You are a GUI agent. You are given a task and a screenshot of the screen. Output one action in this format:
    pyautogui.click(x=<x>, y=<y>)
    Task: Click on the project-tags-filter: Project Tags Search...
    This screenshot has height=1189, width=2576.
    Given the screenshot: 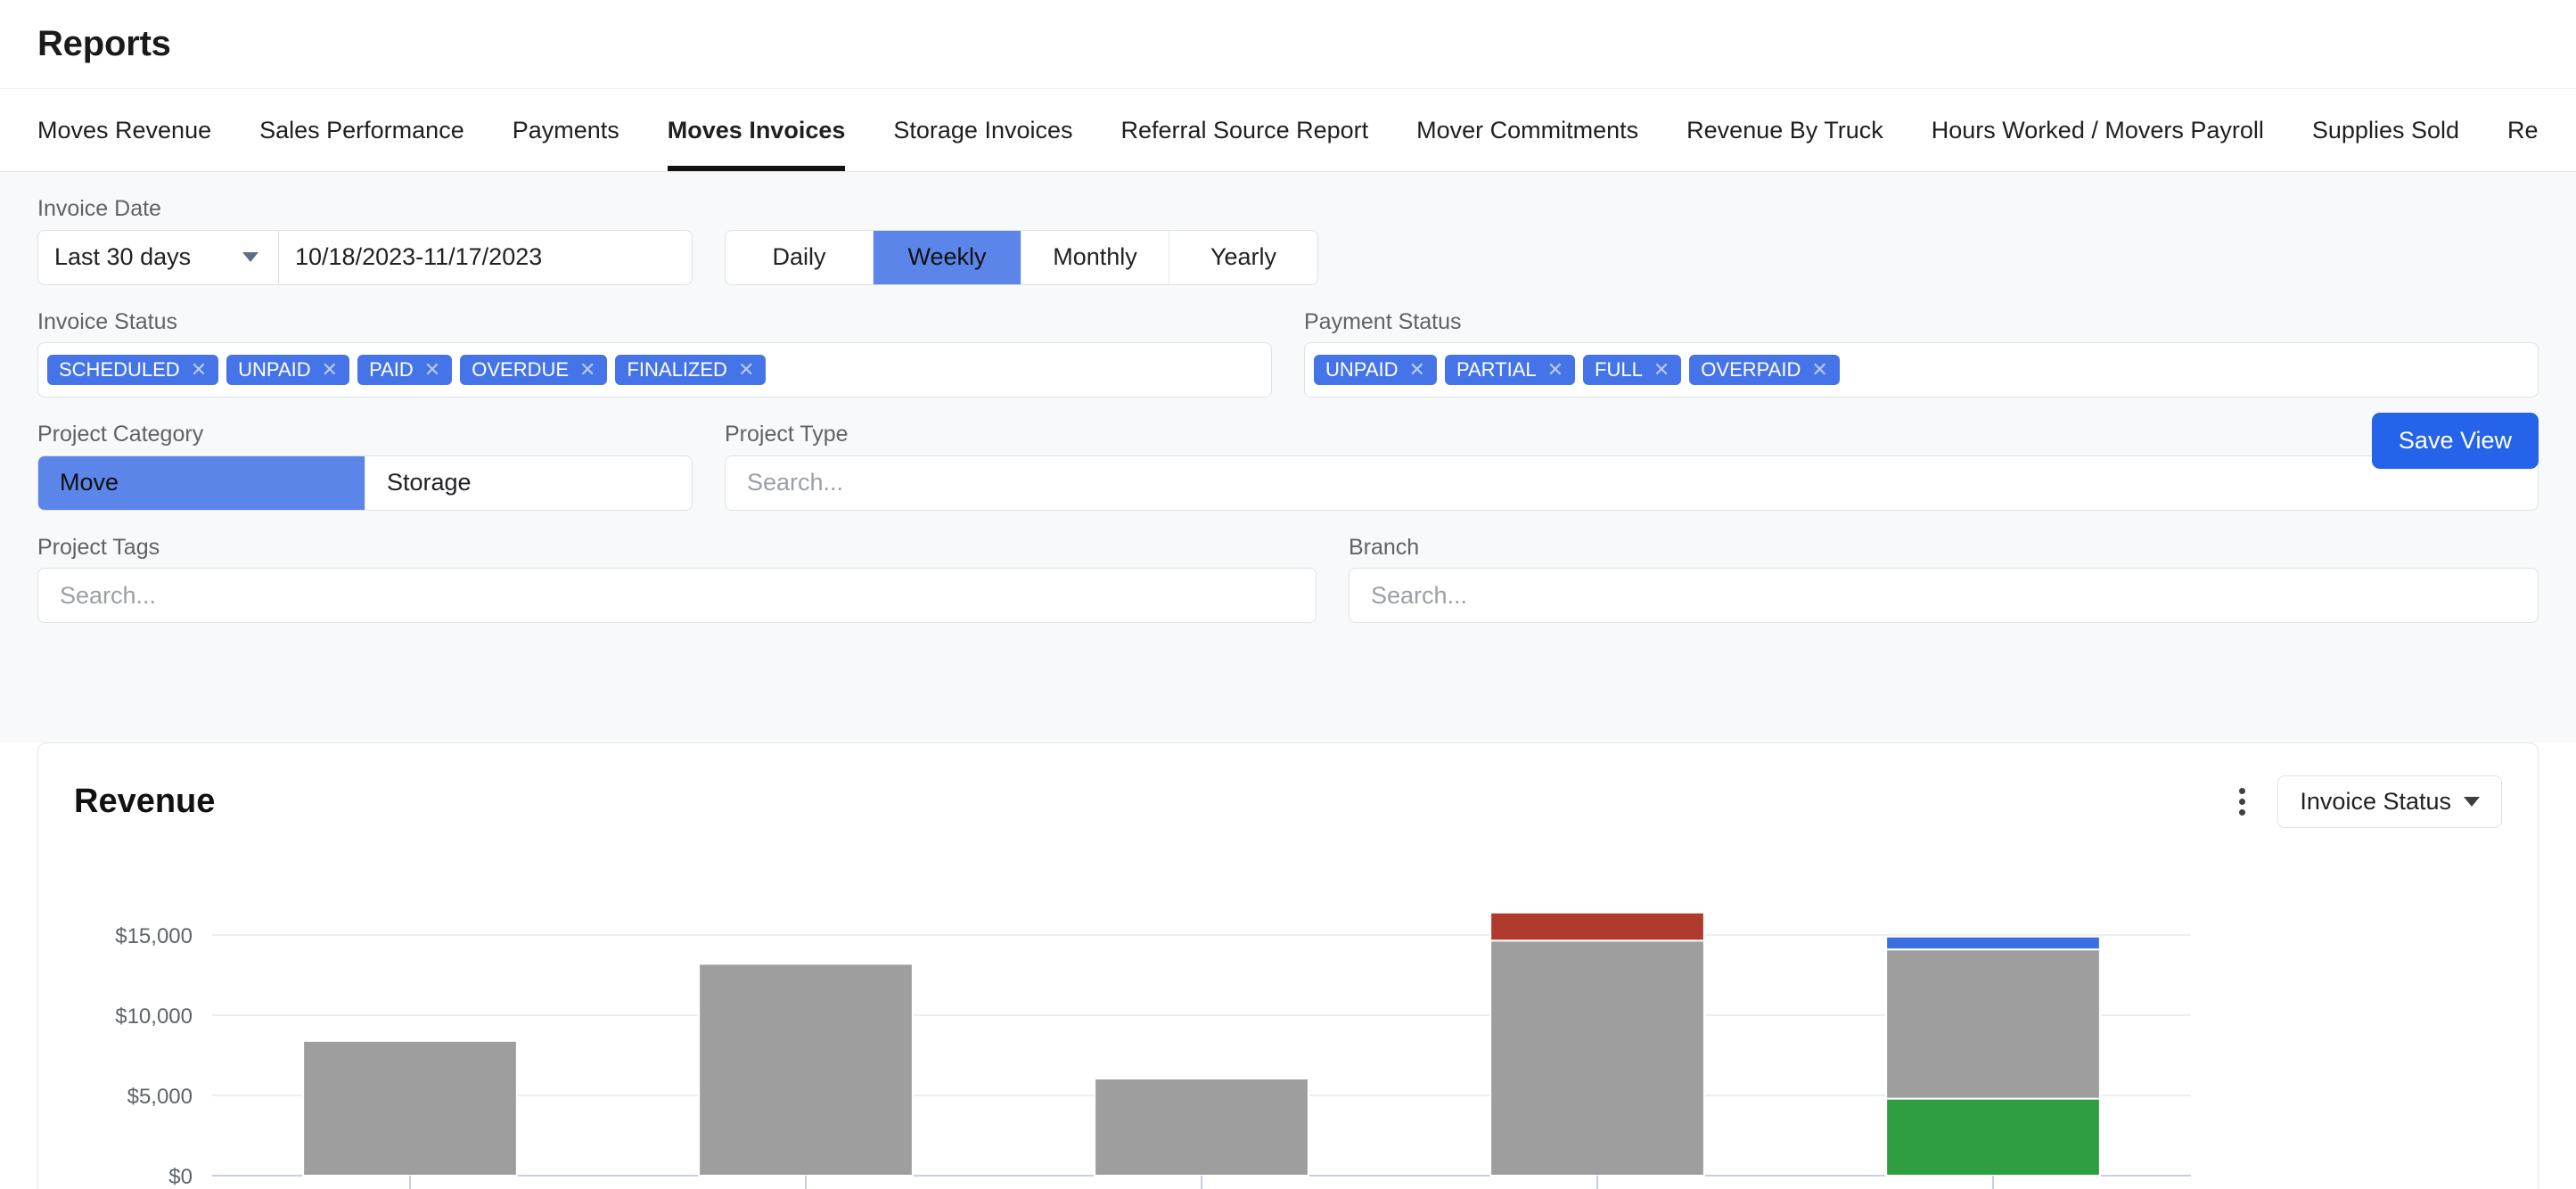 What is the action you would take?
    pyautogui.click(x=677, y=578)
    